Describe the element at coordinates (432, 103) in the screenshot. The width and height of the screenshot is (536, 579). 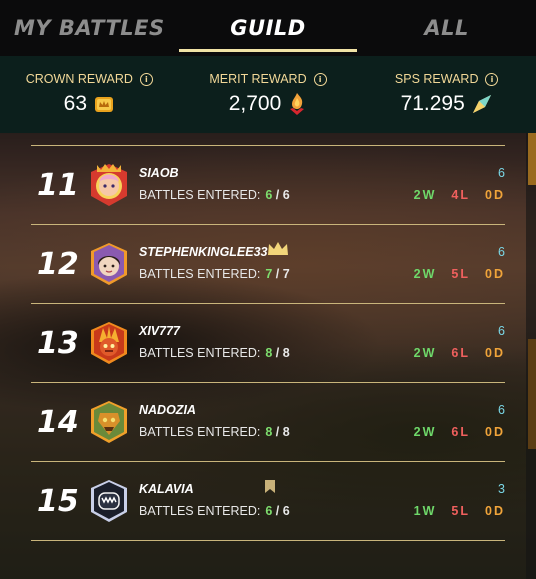
I see `sps-reward-value: 71.295` at that location.